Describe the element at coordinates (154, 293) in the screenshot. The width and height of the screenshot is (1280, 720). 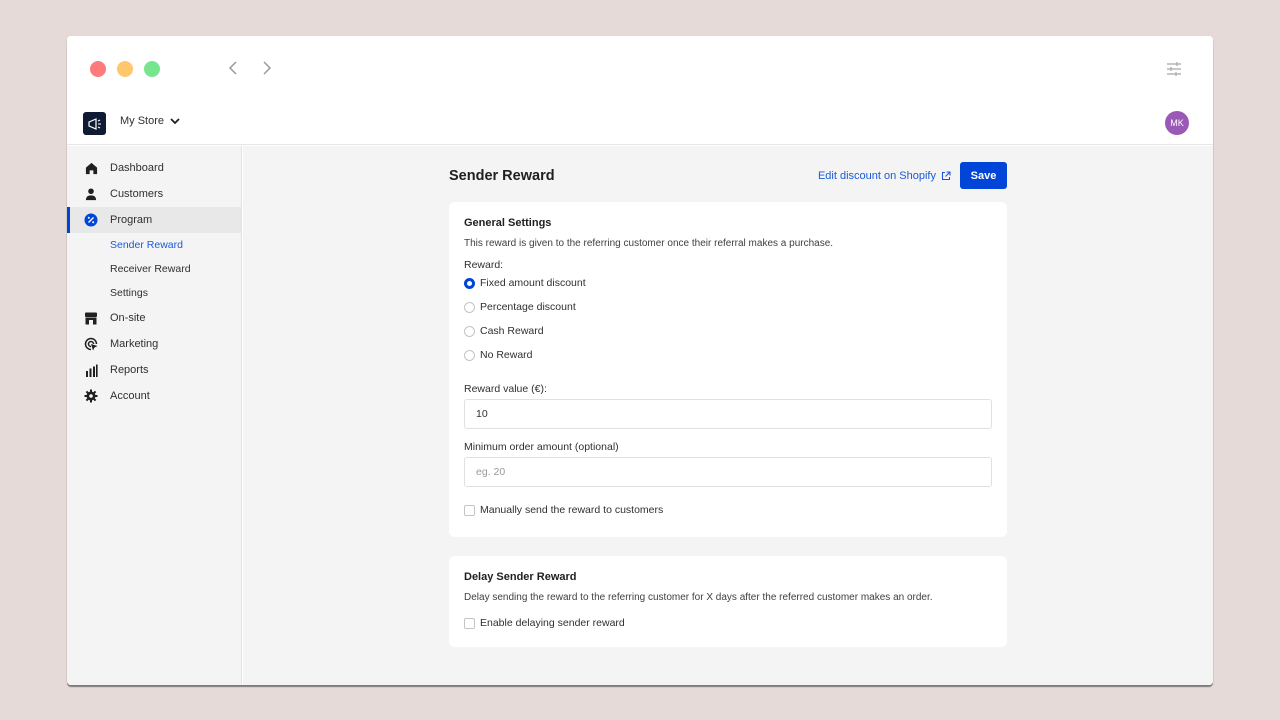
I see `sidebar-subitem-settings: Settings` at that location.